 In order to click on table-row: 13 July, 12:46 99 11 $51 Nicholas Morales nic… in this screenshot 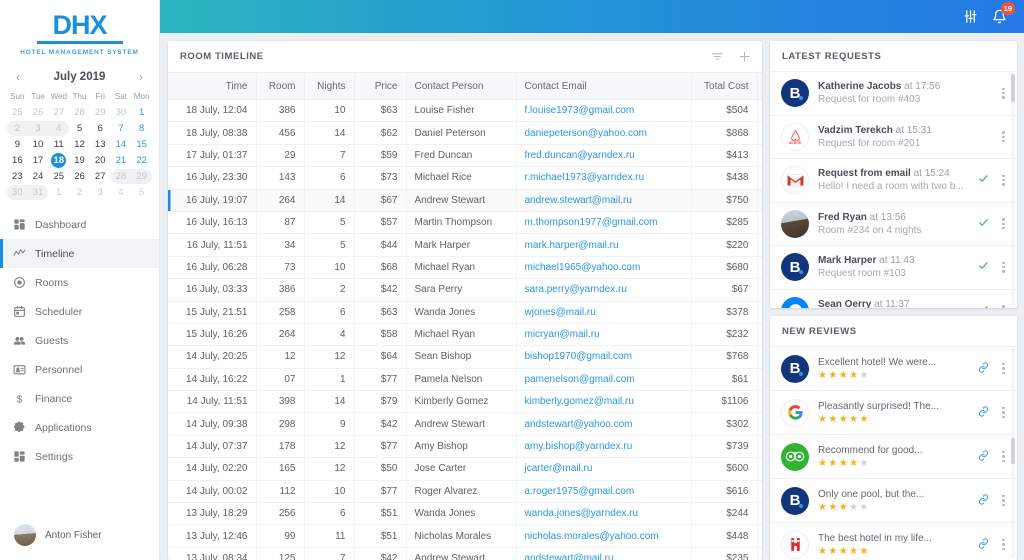, I will do `click(465, 536)`.